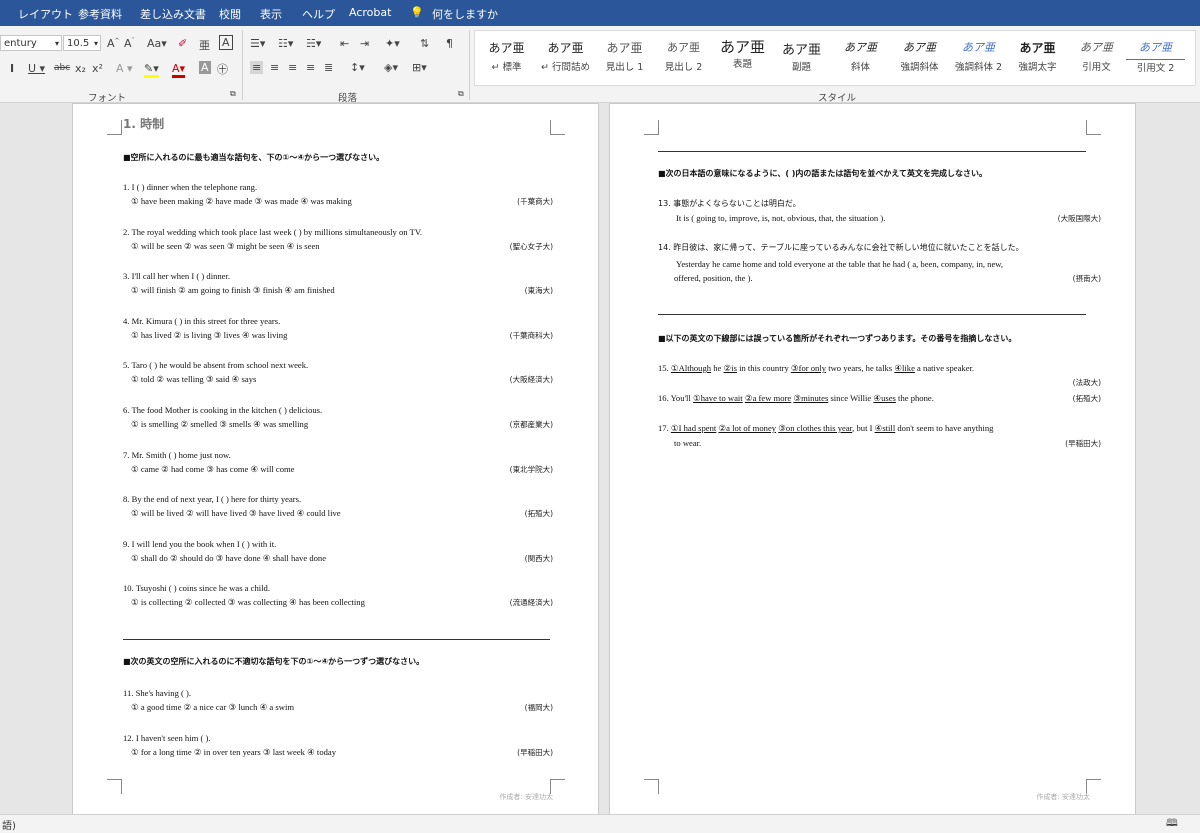 The width and height of the screenshot is (1200, 833). What do you see at coordinates (344, 43) in the screenshot?
I see `decrease-indent-icon: ⇤` at bounding box center [344, 43].